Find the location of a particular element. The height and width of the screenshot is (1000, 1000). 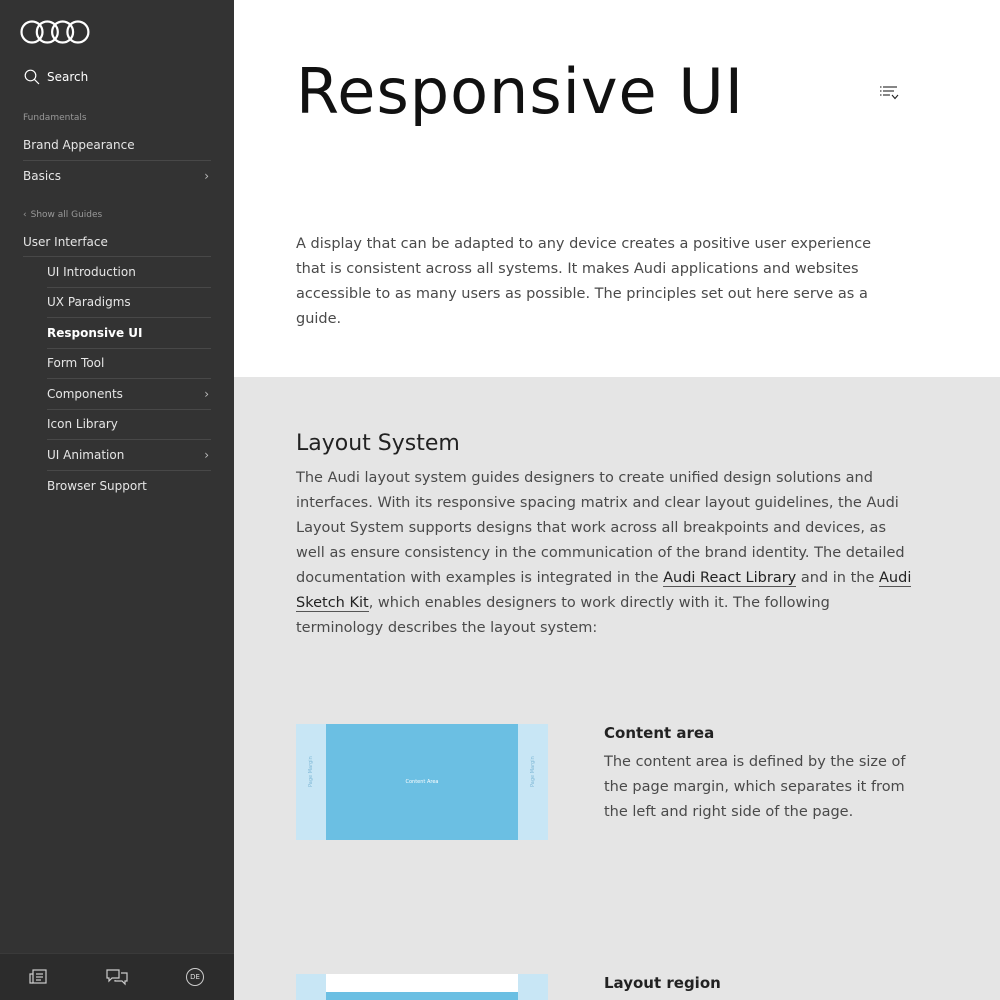

news-icon is located at coordinates (38, 976).